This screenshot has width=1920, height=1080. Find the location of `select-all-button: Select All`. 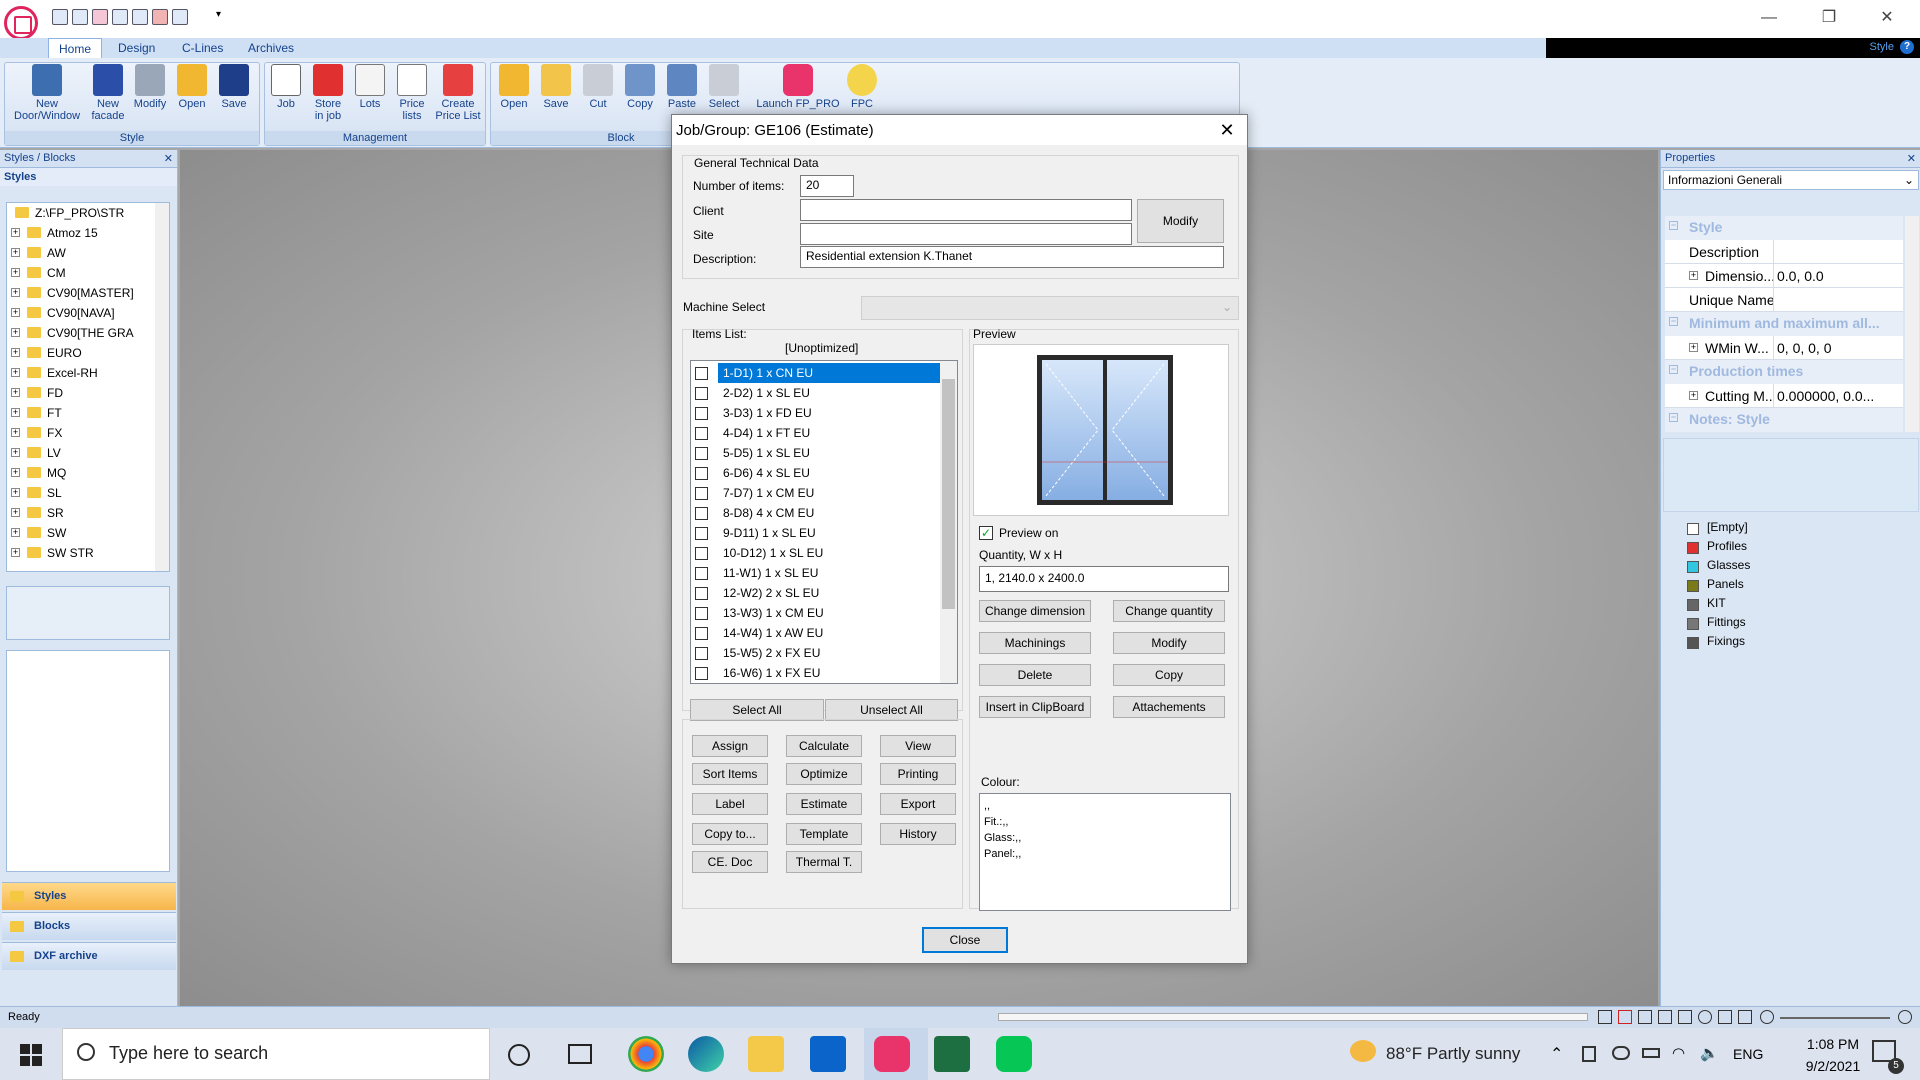

select-all-button: Select All is located at coordinates (757, 710).